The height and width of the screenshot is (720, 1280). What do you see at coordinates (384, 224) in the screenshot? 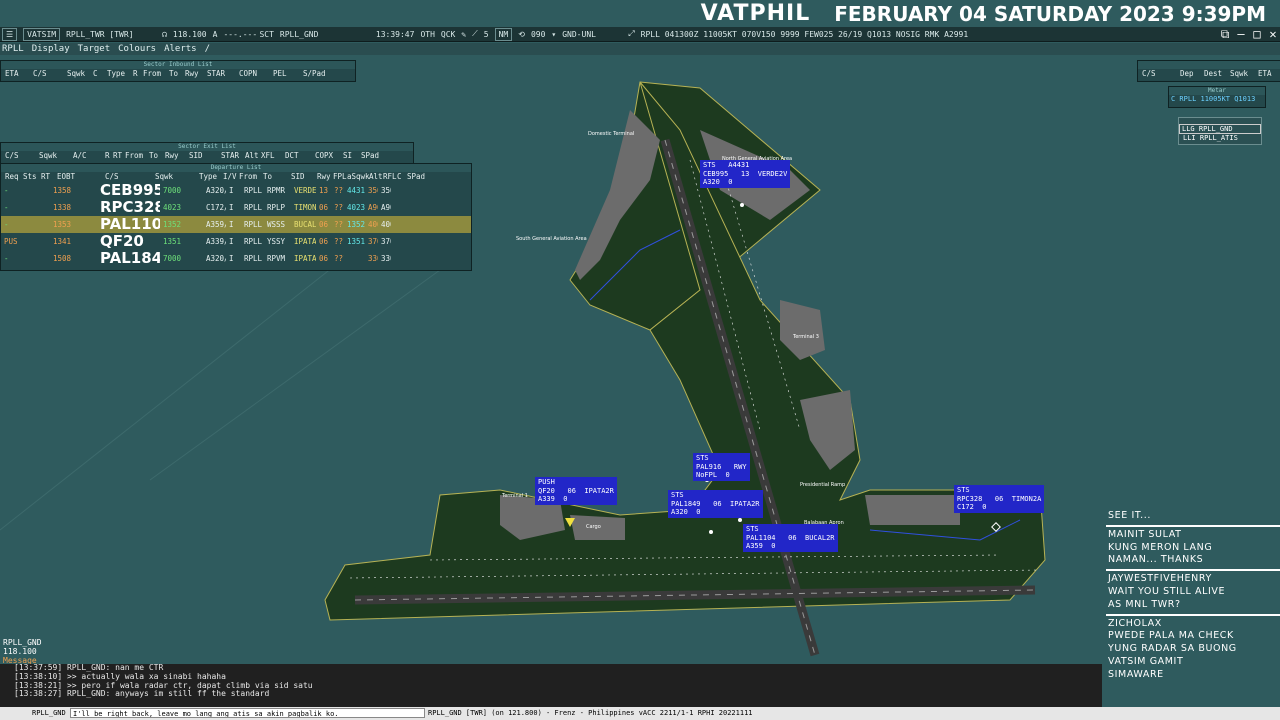
I see `cell-rfl: 400` at bounding box center [384, 224].